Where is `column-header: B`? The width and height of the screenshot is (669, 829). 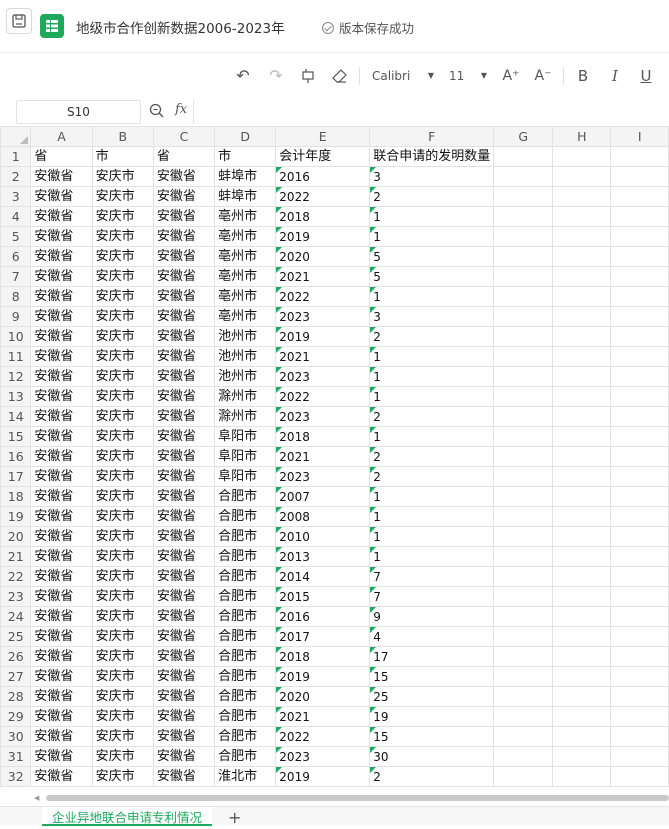
column-header: B is located at coordinates (122, 136).